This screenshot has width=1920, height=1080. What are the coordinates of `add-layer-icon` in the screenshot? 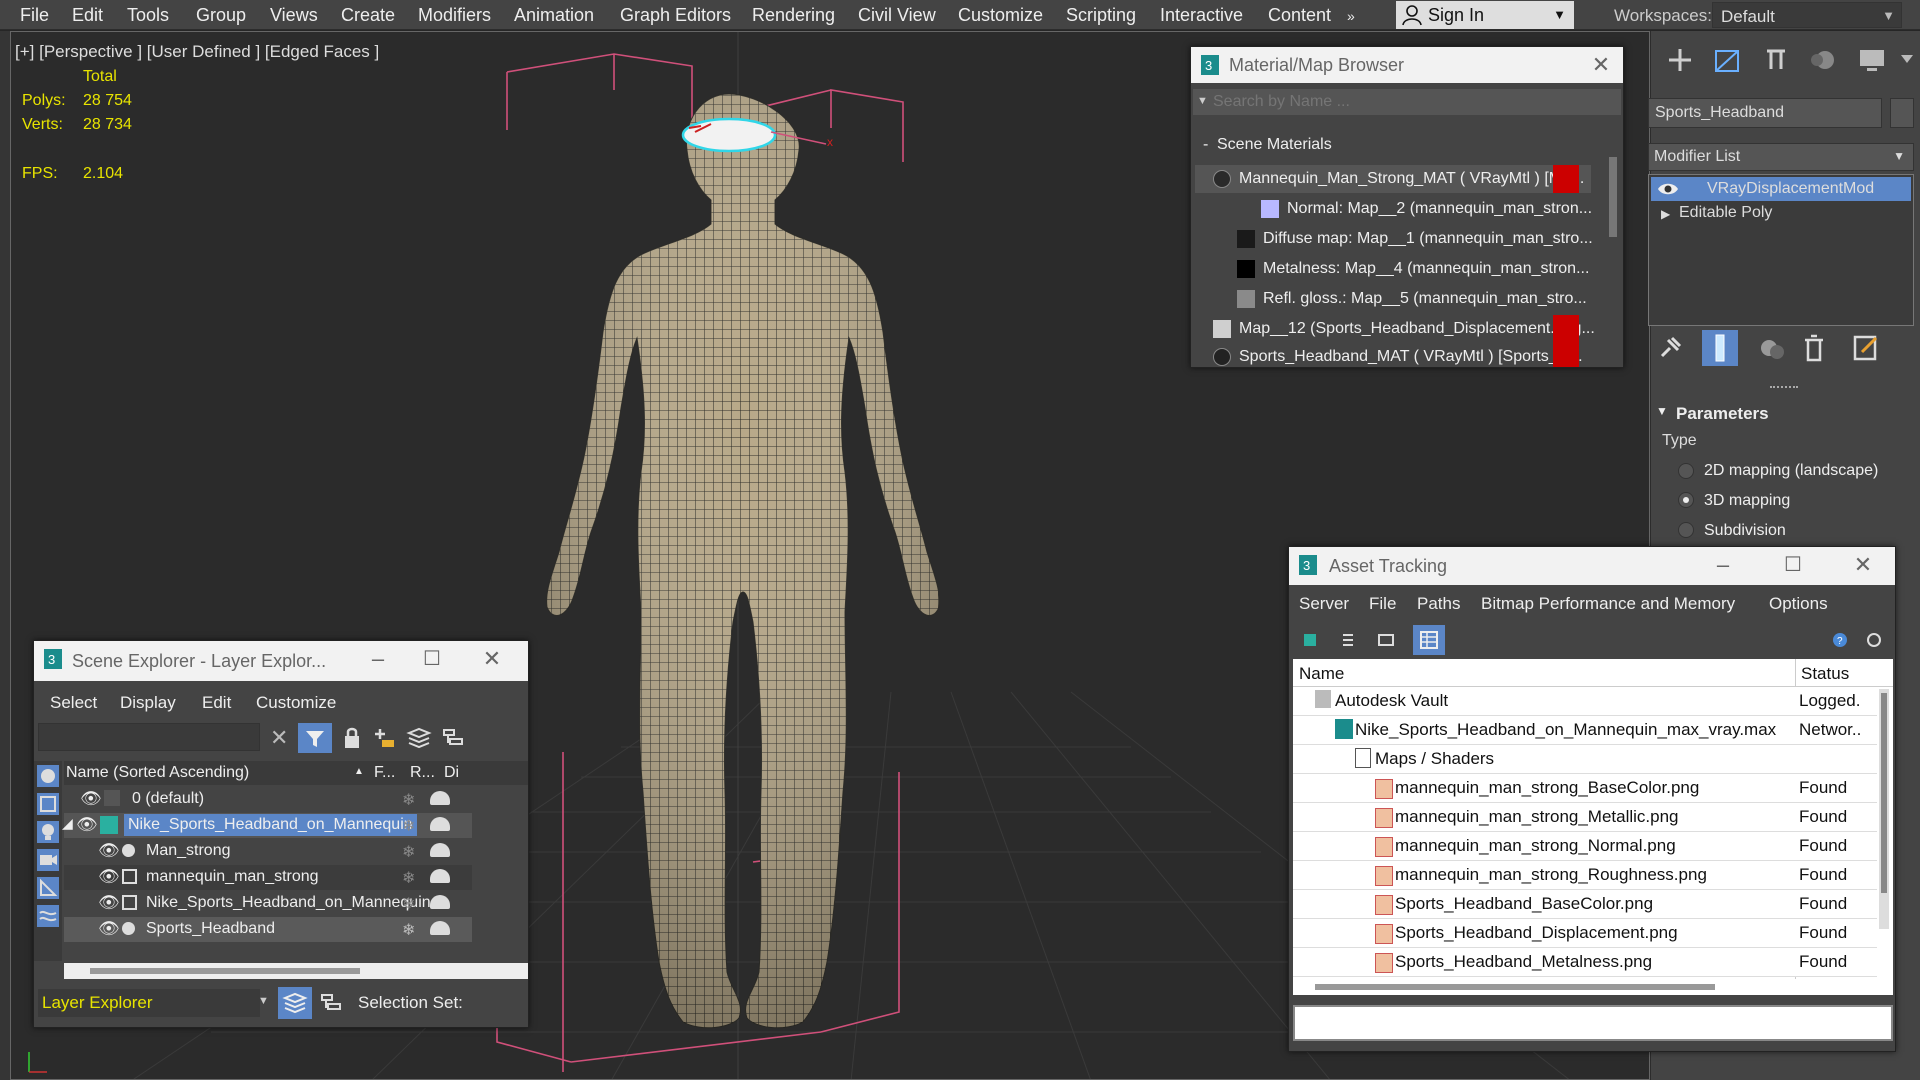 It's located at (385, 738).